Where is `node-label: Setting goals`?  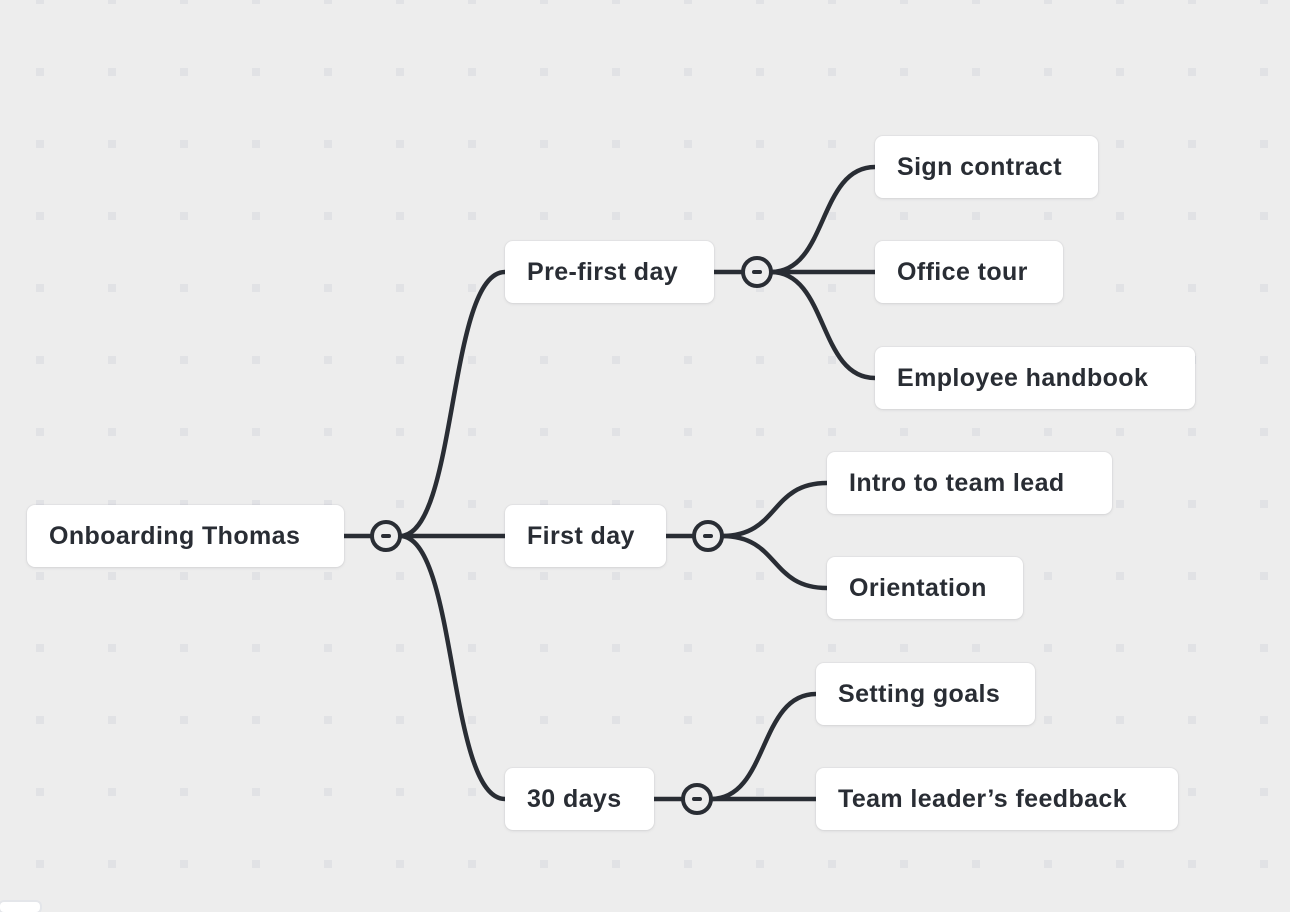 node-label: Setting goals is located at coordinates (919, 694).